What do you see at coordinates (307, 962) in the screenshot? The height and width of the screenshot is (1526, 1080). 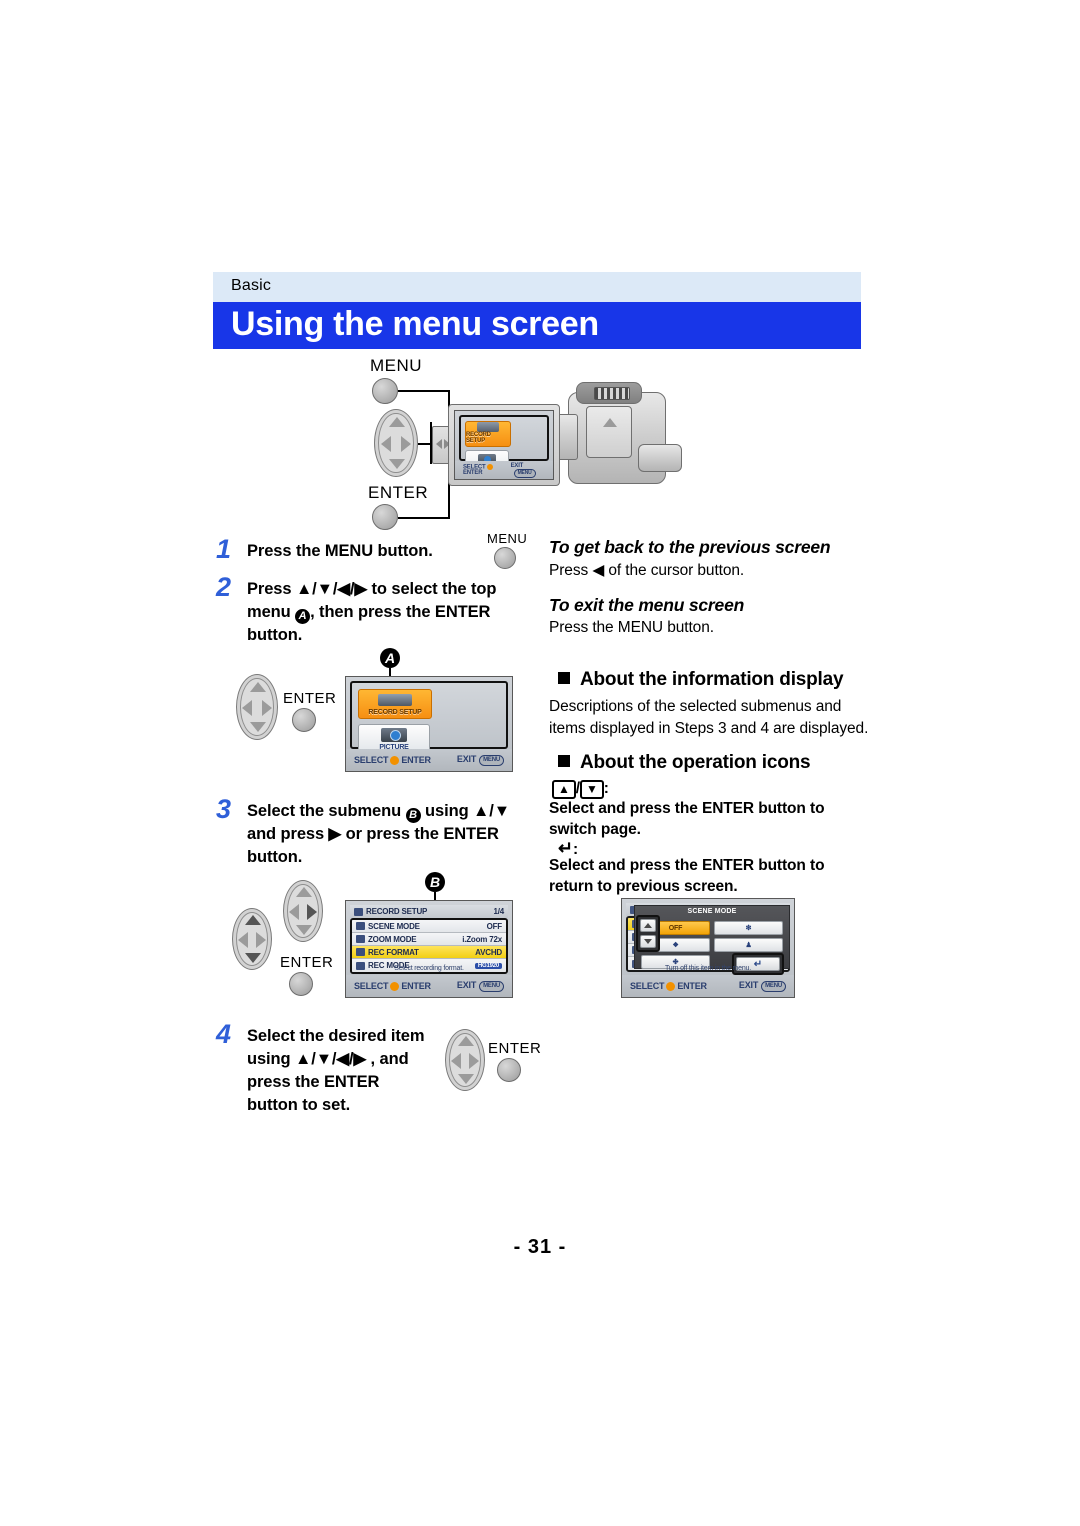 I see `step-3-enter-label: ENTER` at bounding box center [307, 962].